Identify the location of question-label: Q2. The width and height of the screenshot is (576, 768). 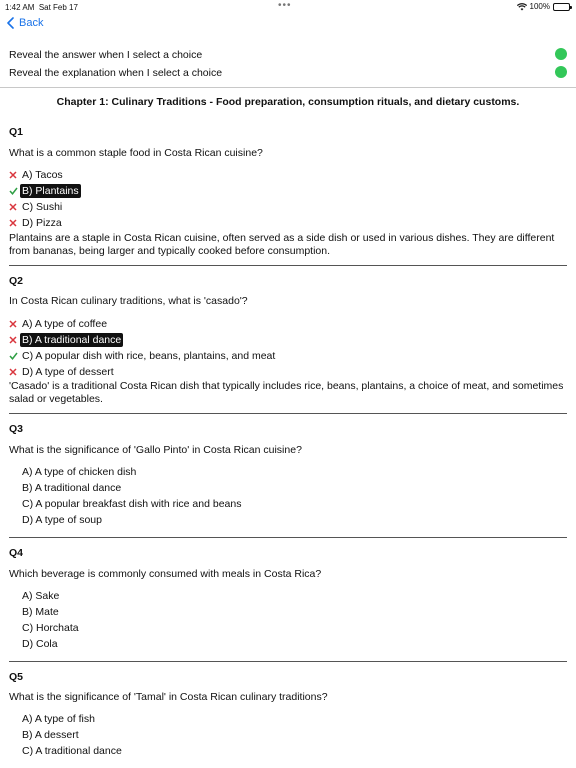
(16, 281).